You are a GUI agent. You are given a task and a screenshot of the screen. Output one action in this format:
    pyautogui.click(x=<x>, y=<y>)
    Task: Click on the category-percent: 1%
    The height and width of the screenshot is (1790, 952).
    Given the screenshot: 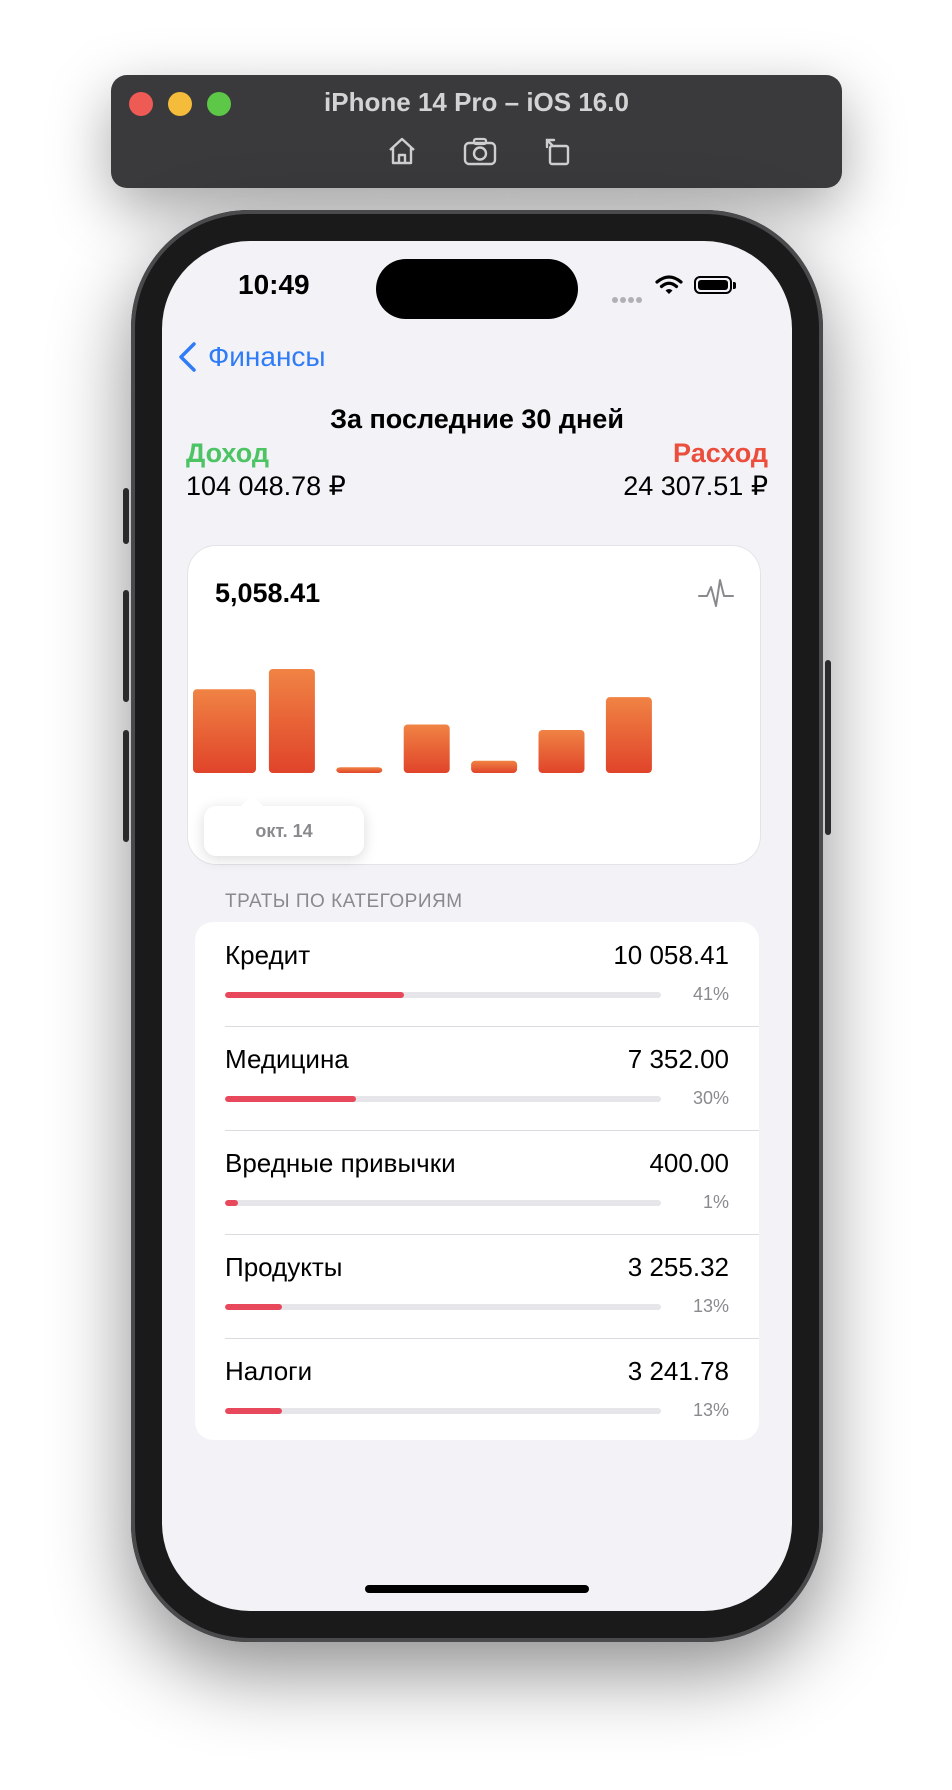 What is the action you would take?
    pyautogui.click(x=715, y=1202)
    